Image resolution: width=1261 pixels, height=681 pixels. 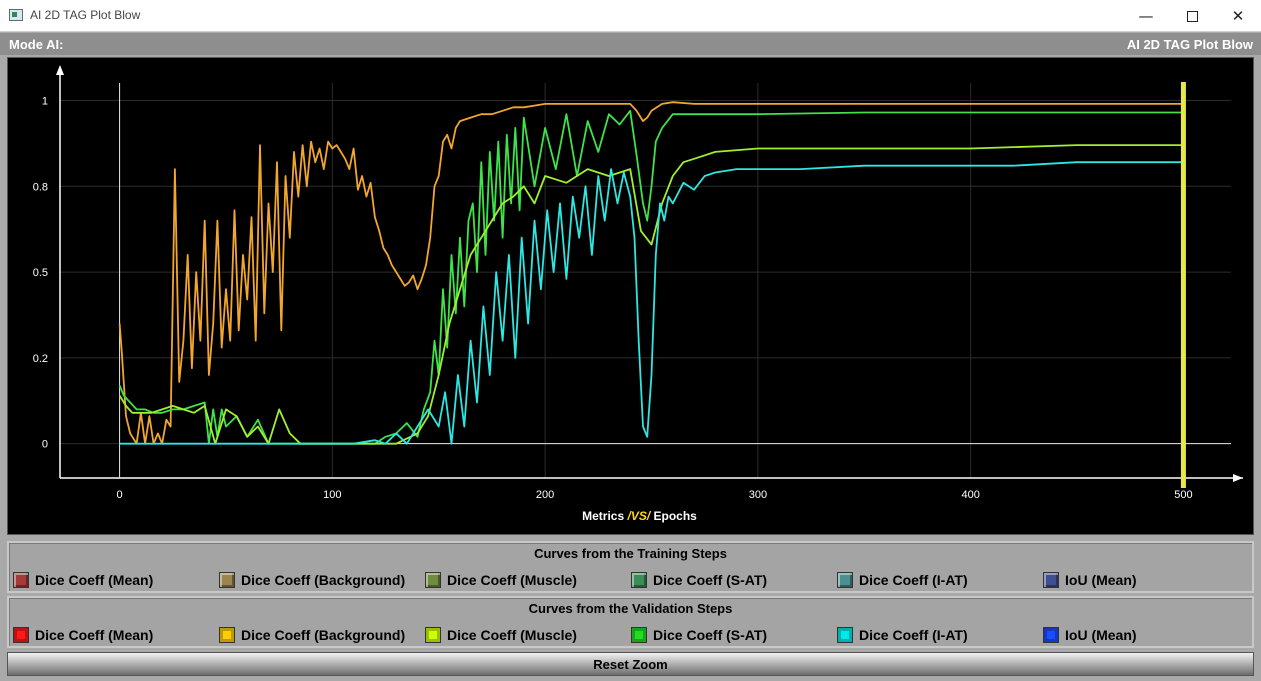 I want to click on header-strip, so click(x=630, y=44).